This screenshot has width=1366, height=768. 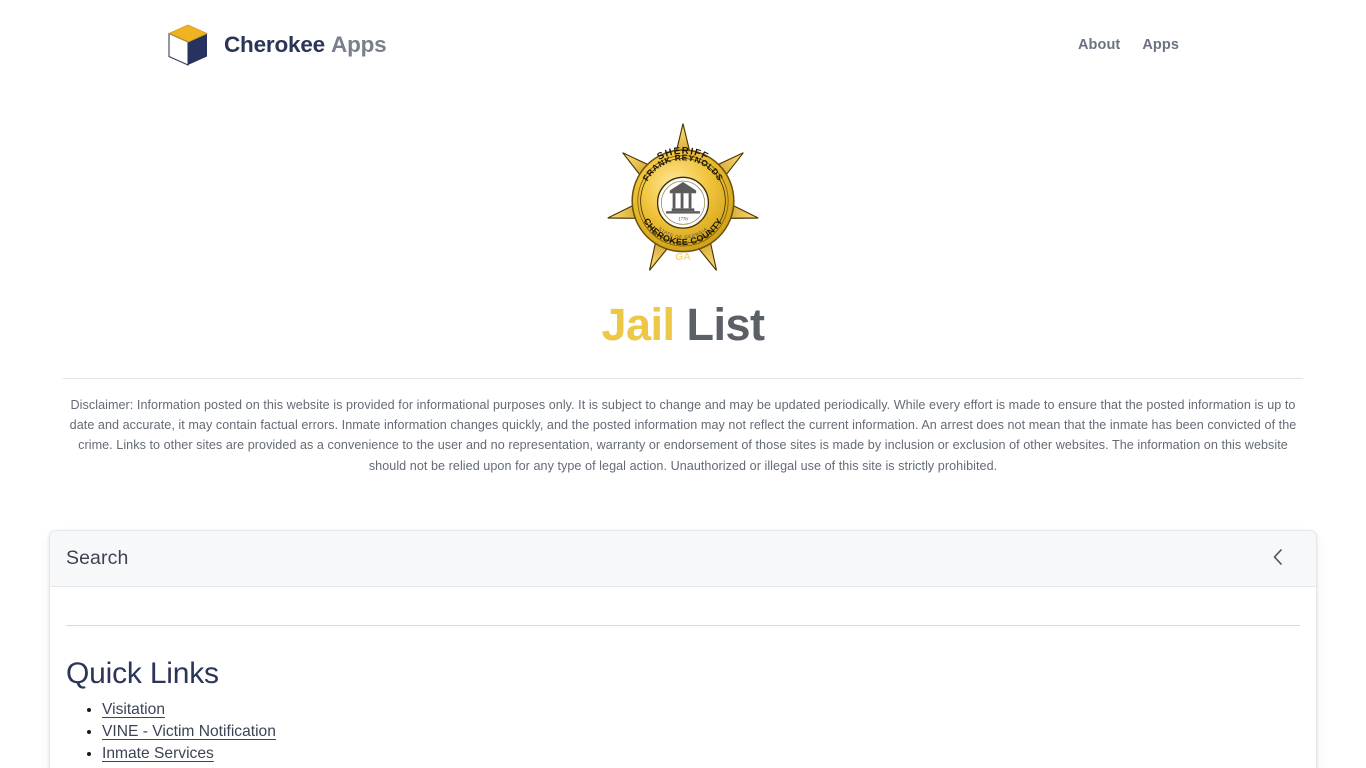 I want to click on chevron-left-icon, so click(x=1278, y=558).